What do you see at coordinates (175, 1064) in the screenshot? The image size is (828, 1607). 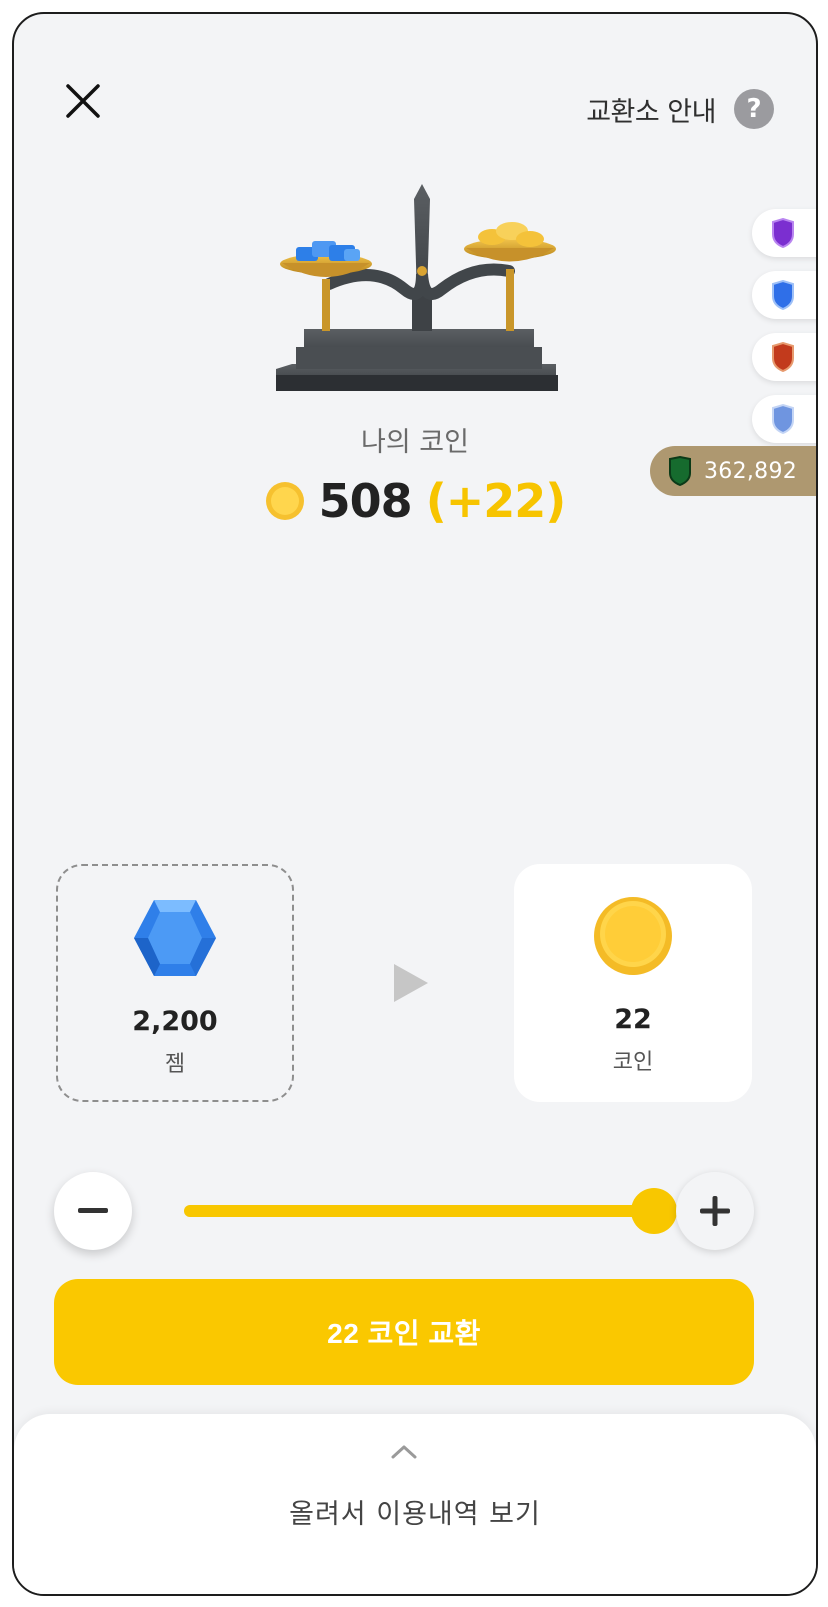 I see `gem-unit-label: 젬` at bounding box center [175, 1064].